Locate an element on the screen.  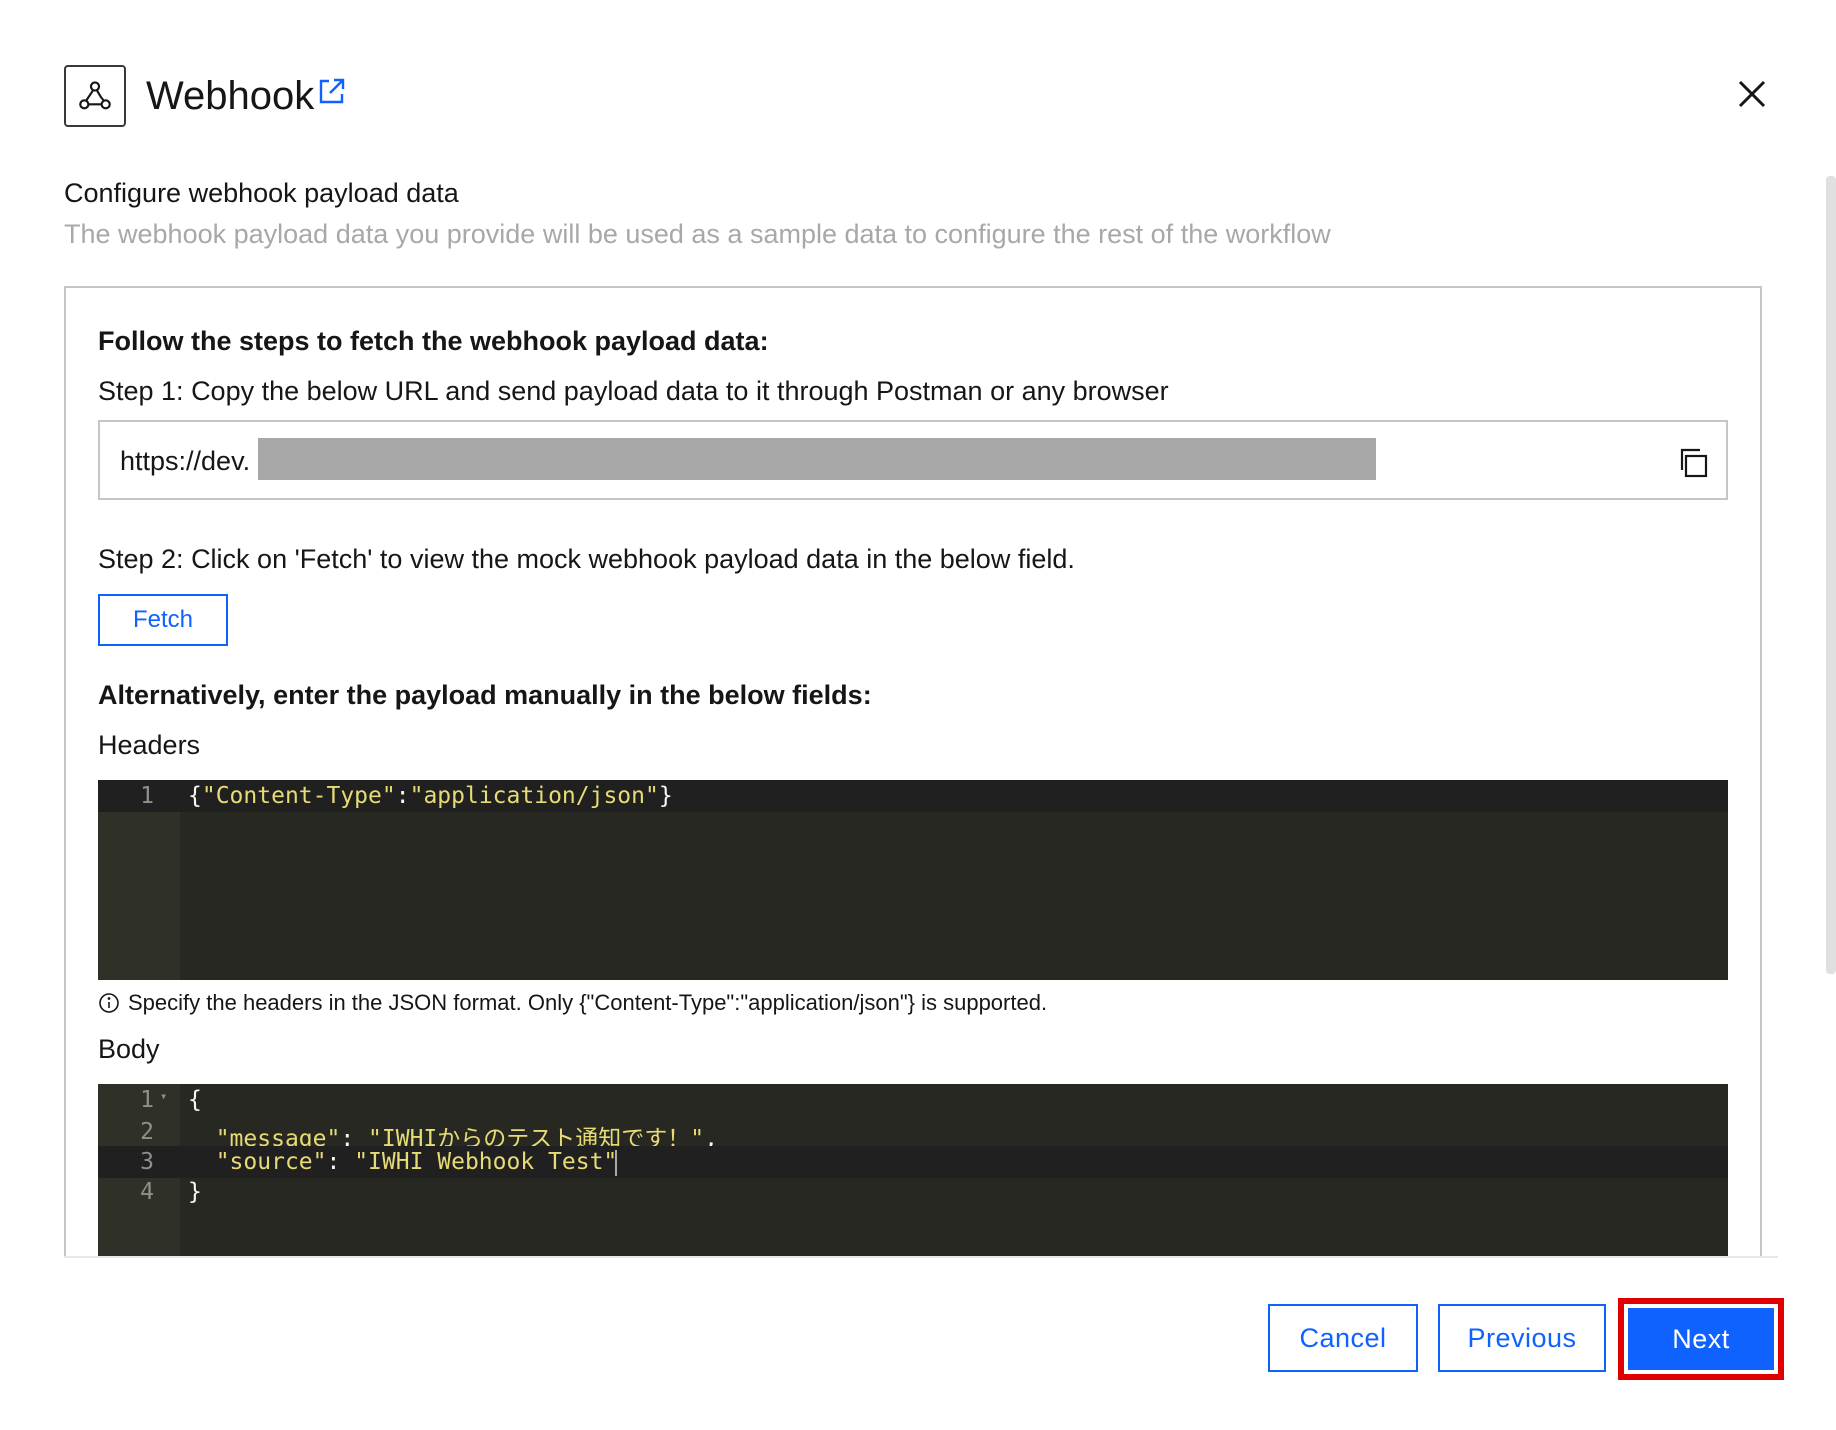
code-text: { is located at coordinates (195, 1100).